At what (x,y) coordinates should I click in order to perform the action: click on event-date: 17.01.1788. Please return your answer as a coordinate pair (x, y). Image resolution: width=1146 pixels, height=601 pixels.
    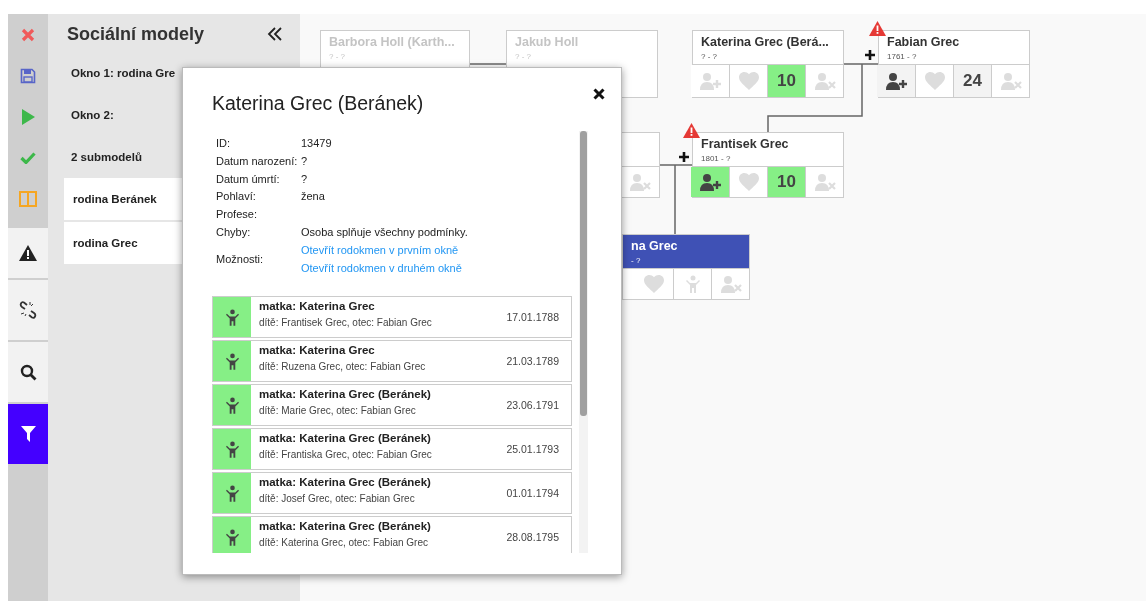
    Looking at the image, I should click on (533, 317).